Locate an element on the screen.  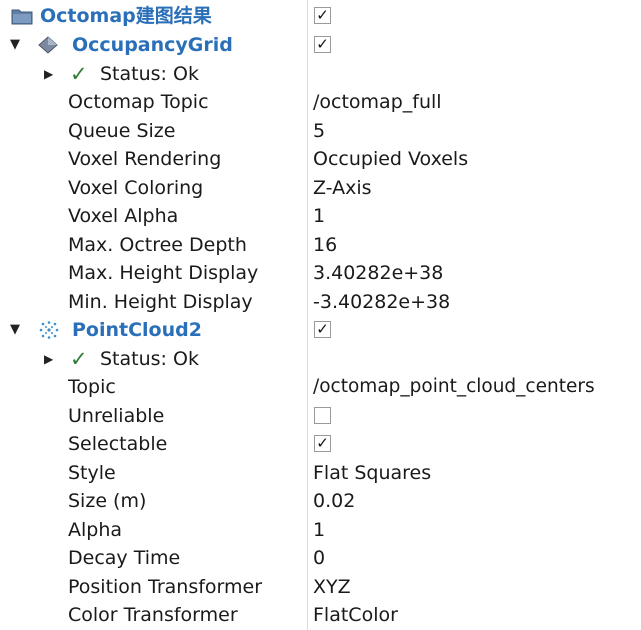
property-row-decay-time: Decay Time 0 is located at coordinates (320, 558).